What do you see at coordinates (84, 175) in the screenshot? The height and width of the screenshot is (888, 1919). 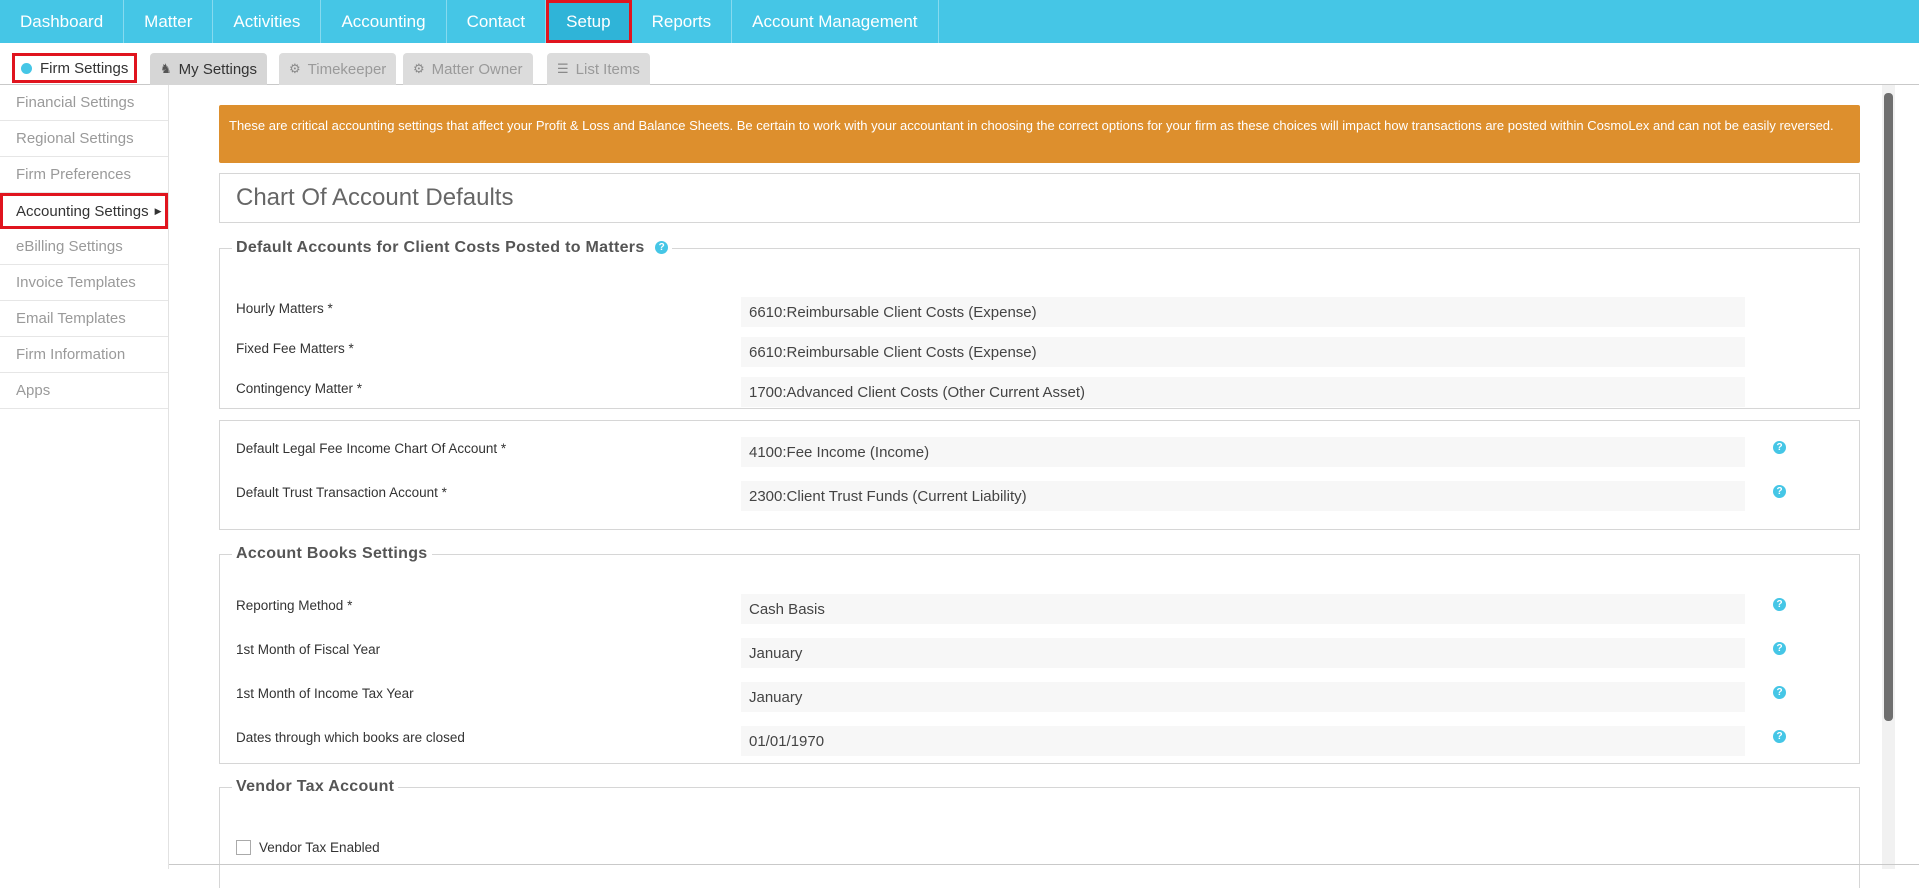 I see `sidebar-item-firm-preferences: Firm Preferences` at bounding box center [84, 175].